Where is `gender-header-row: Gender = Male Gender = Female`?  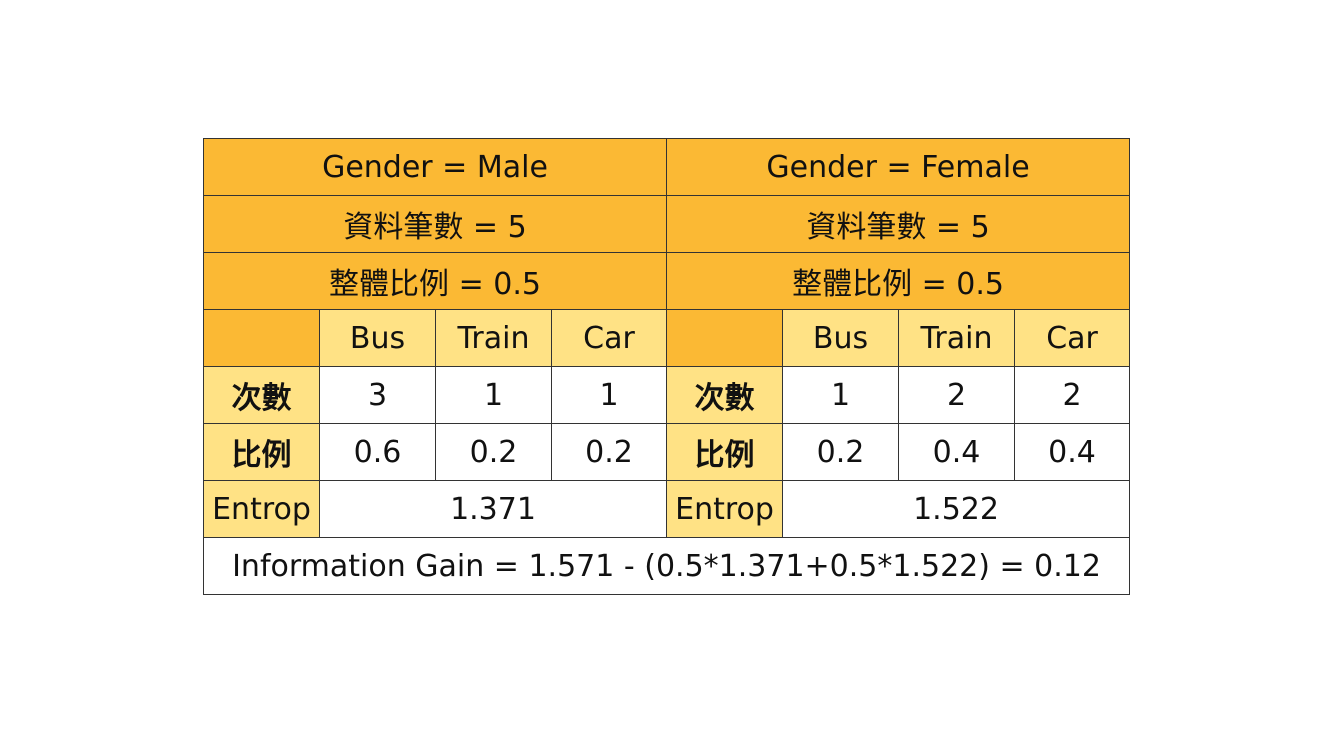
gender-header-row: Gender = Male Gender = Female is located at coordinates (666, 167).